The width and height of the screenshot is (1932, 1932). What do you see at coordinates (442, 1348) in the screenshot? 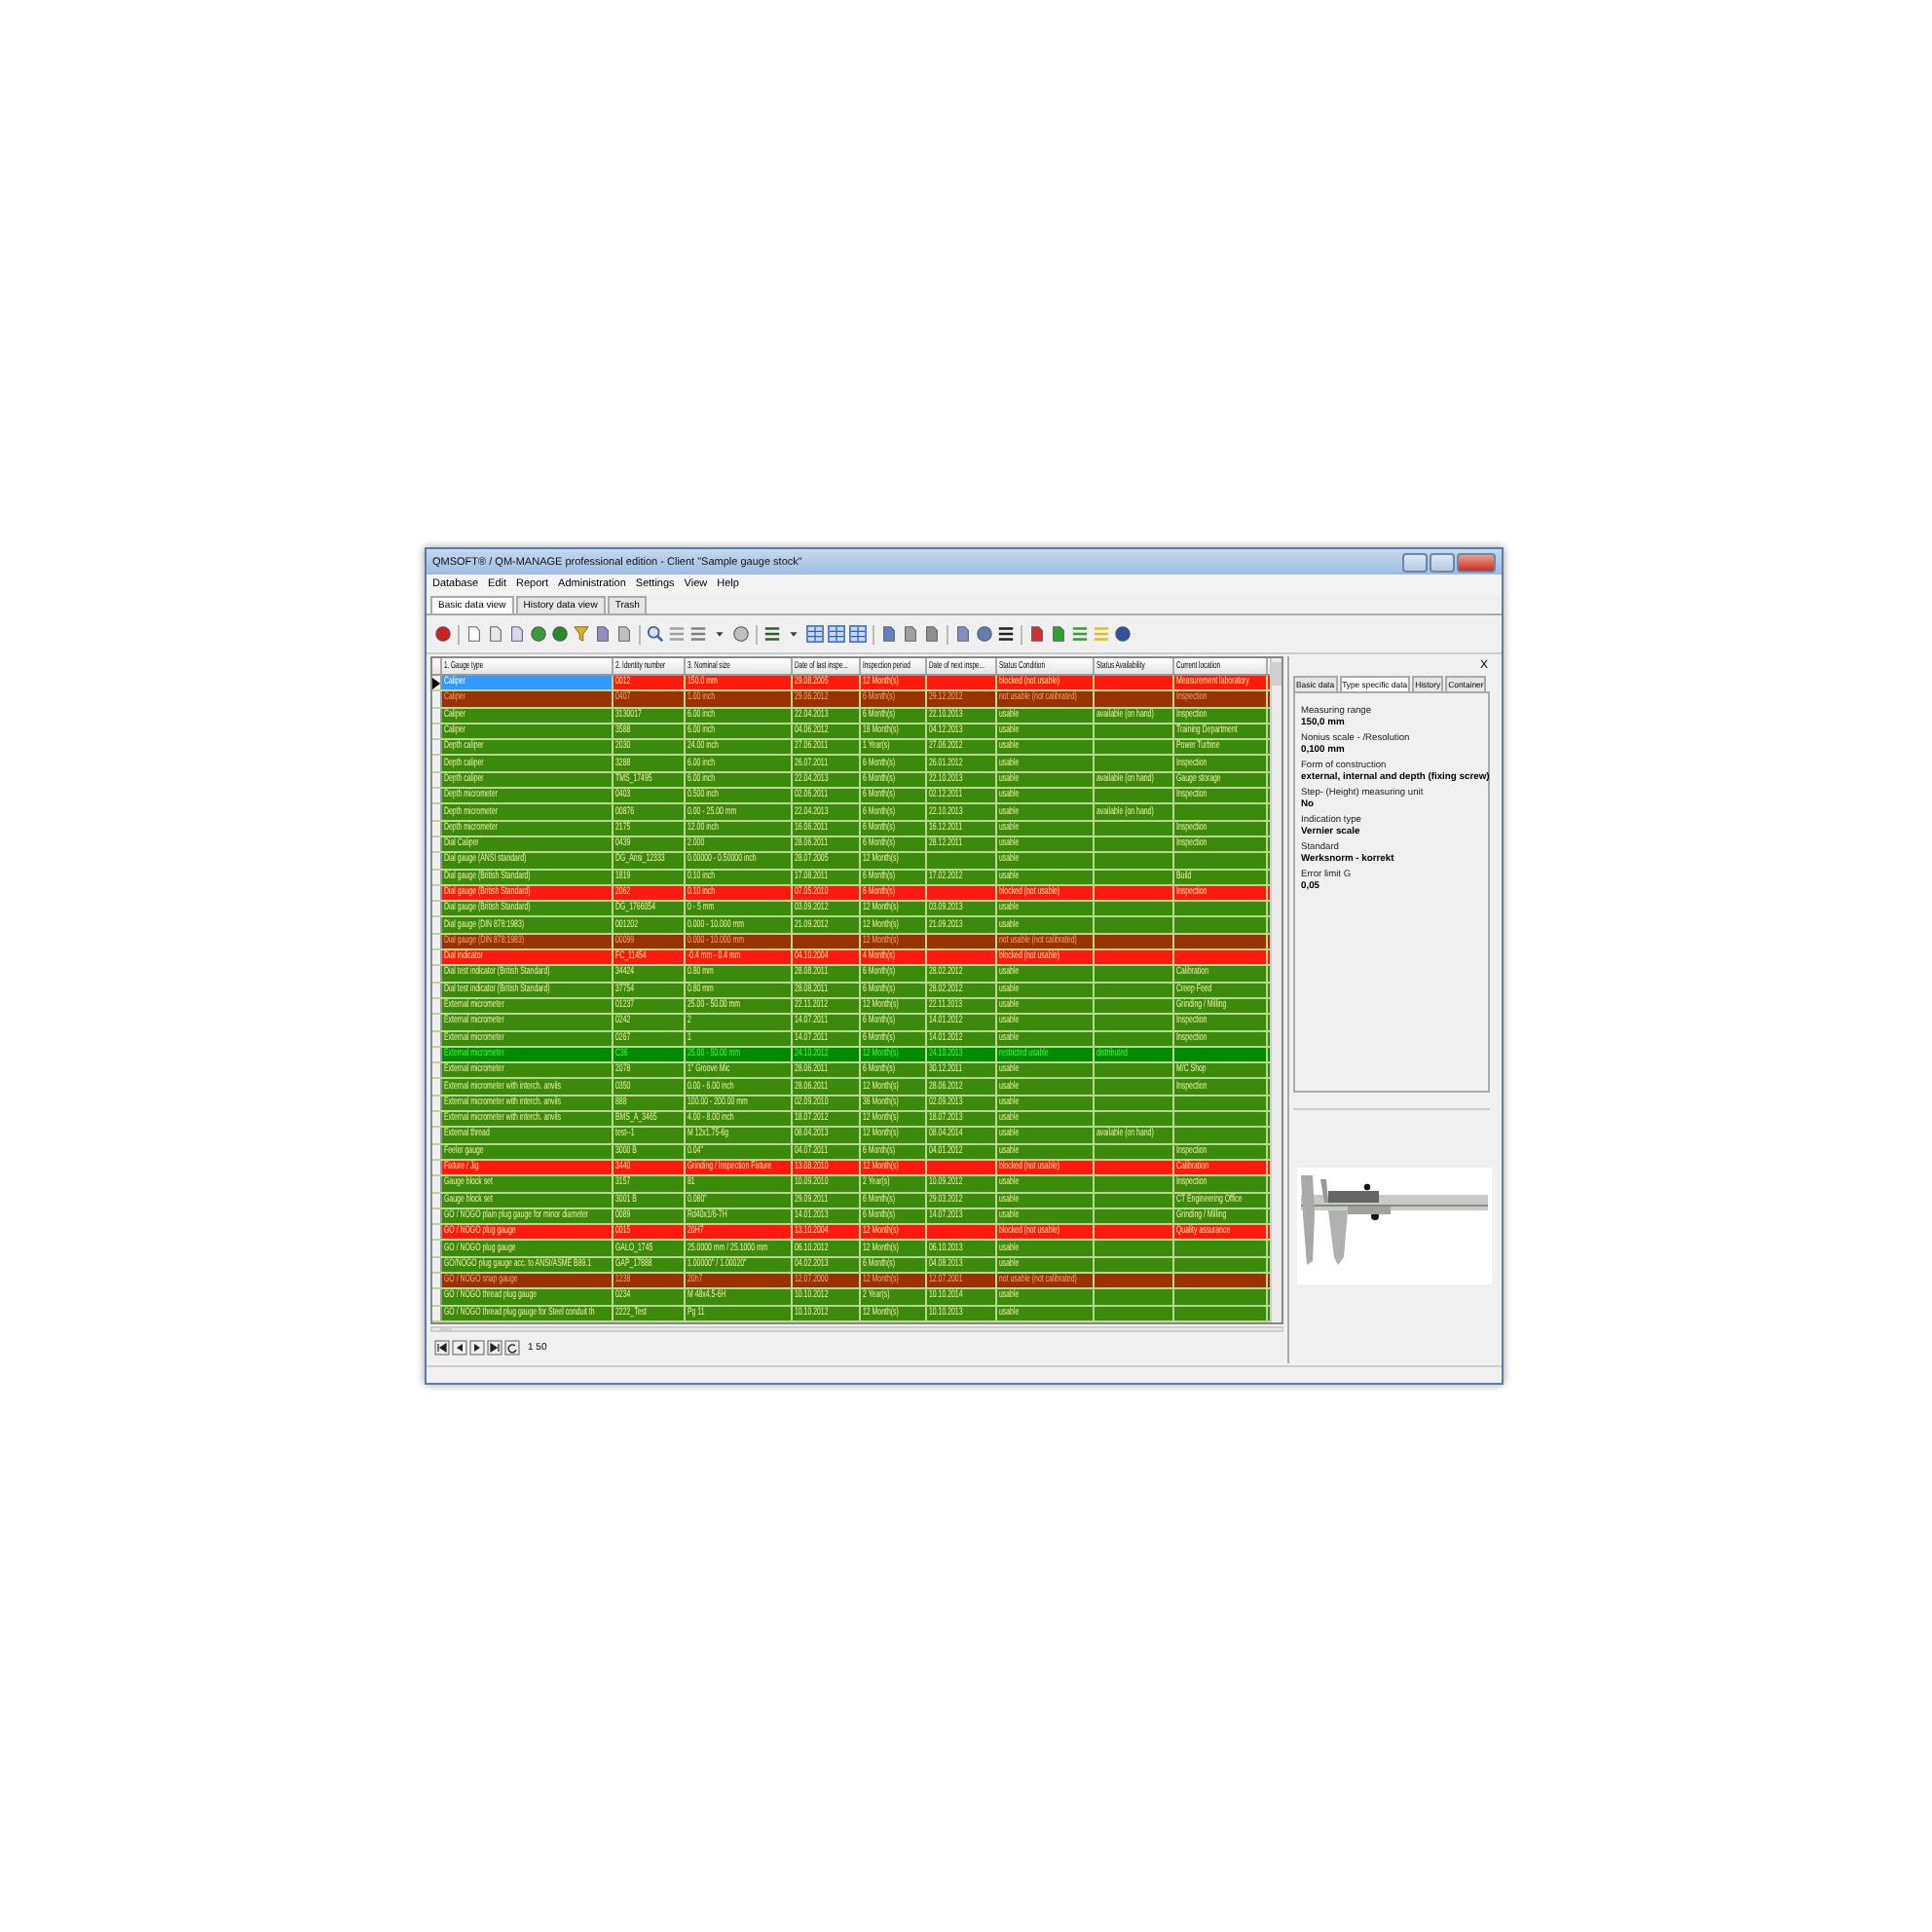
I see `first-page-button` at bounding box center [442, 1348].